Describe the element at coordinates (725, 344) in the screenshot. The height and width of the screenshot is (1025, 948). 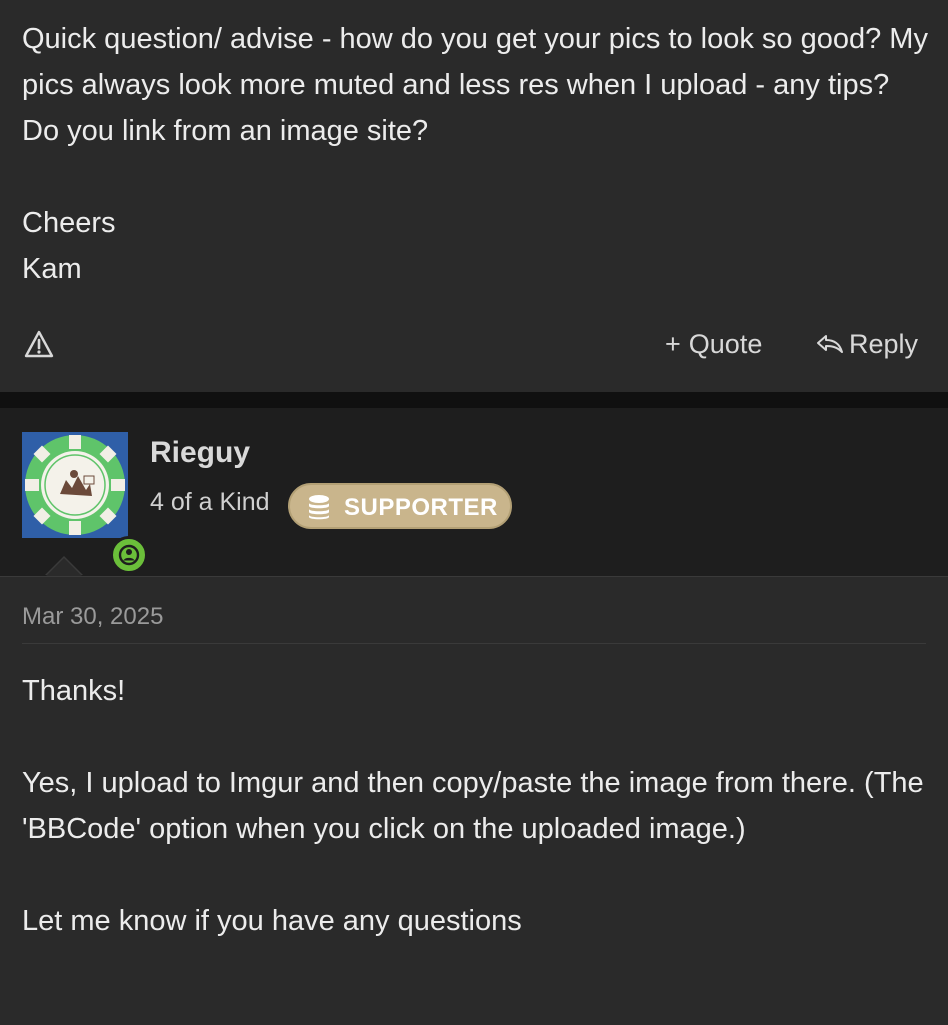
I see `quote-label: Quote` at that location.